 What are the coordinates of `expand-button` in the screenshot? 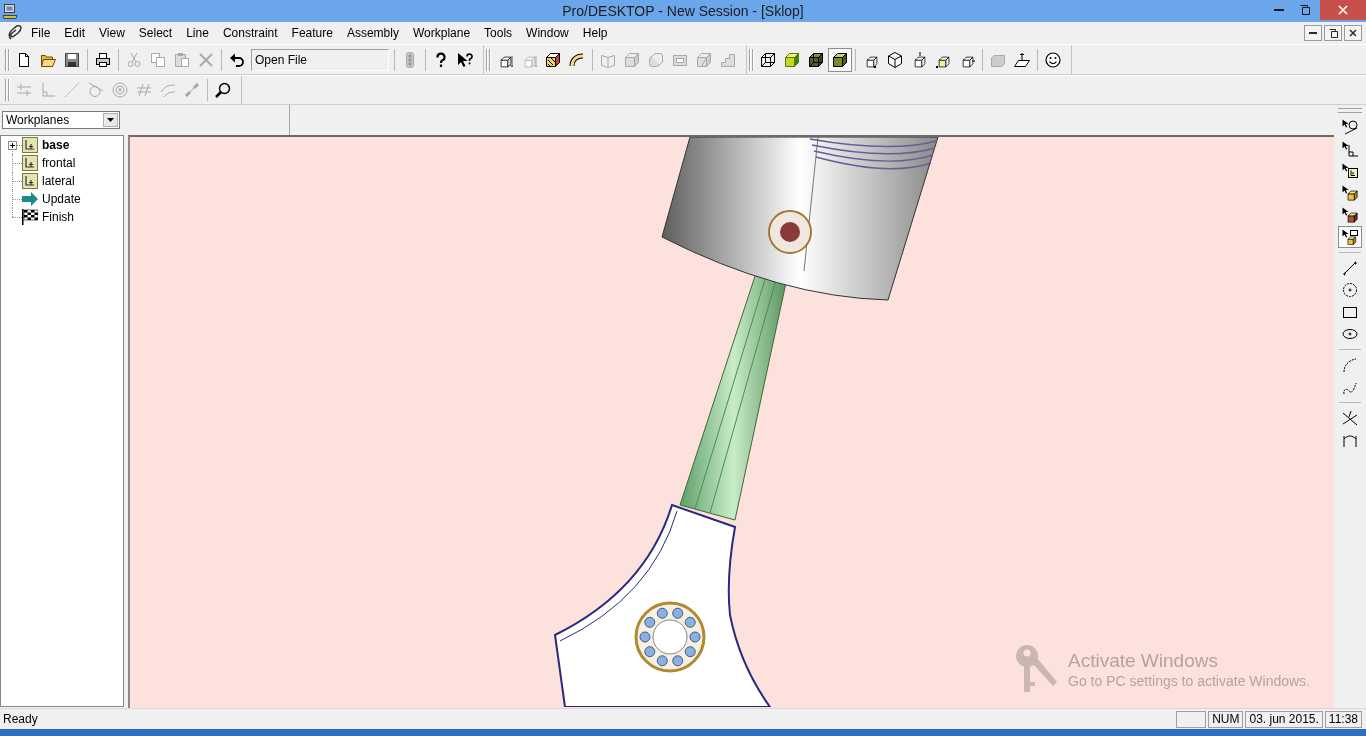 It's located at (12, 145).